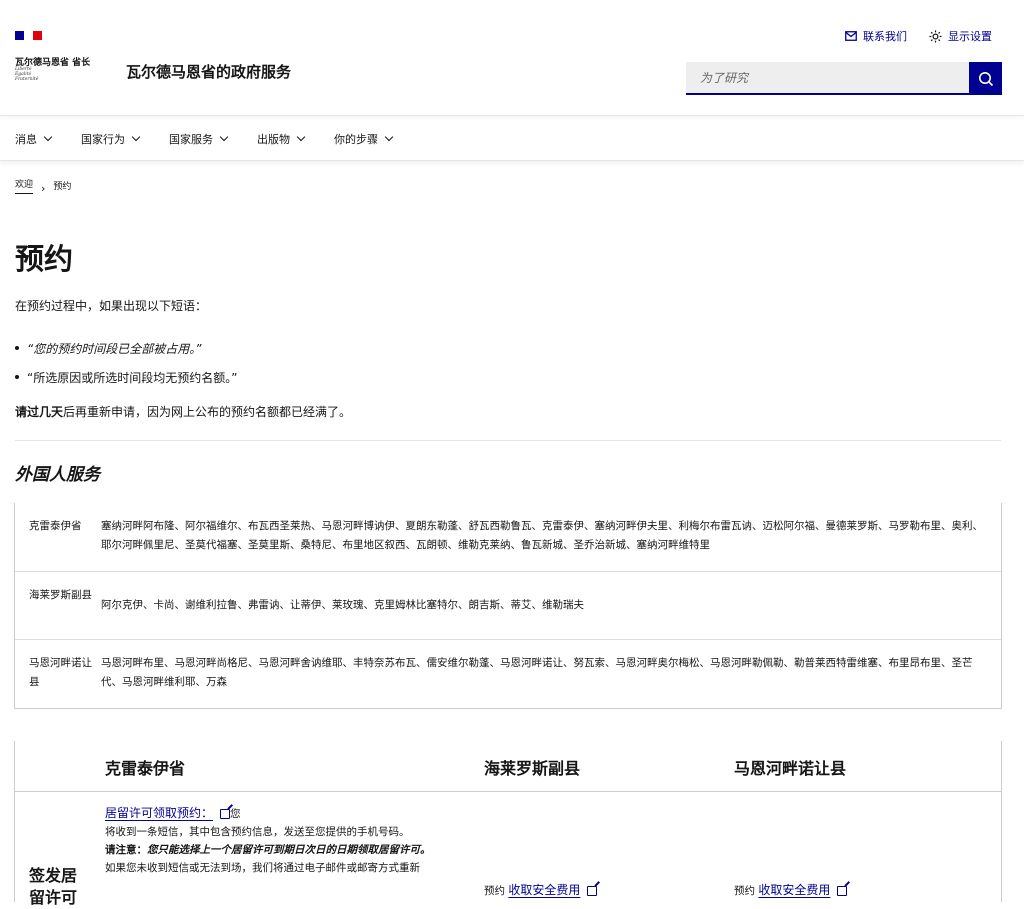 The image size is (1024, 909). What do you see at coordinates (532, 768) in the screenshot?
I see `column-header: 海莱罗斯副县` at bounding box center [532, 768].